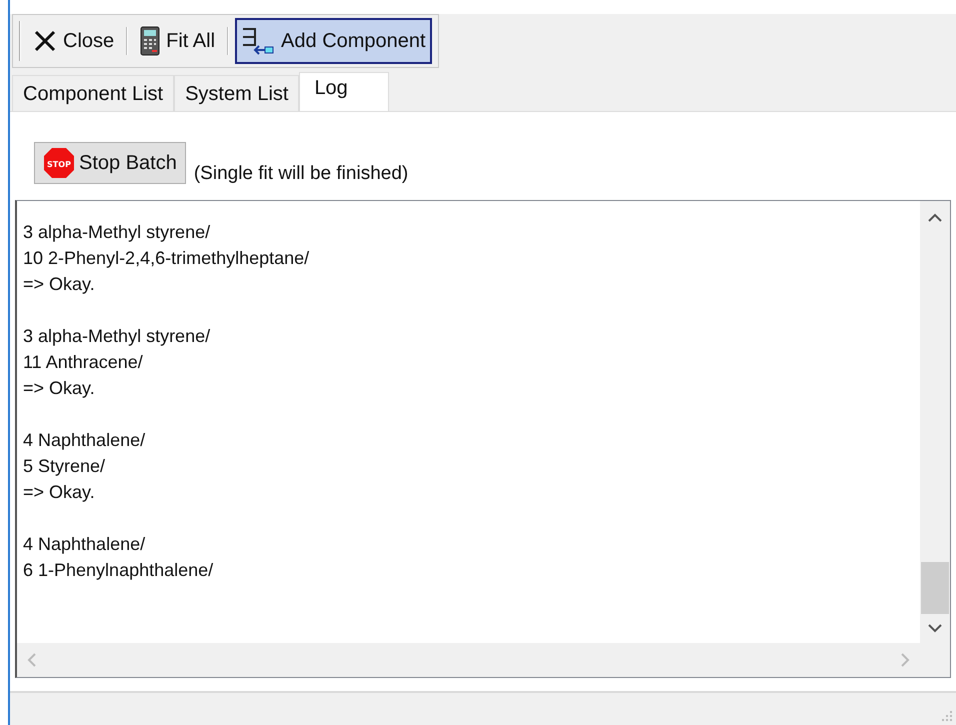 The width and height of the screenshot is (956, 725). I want to click on scroll-left-icon, so click(31, 660).